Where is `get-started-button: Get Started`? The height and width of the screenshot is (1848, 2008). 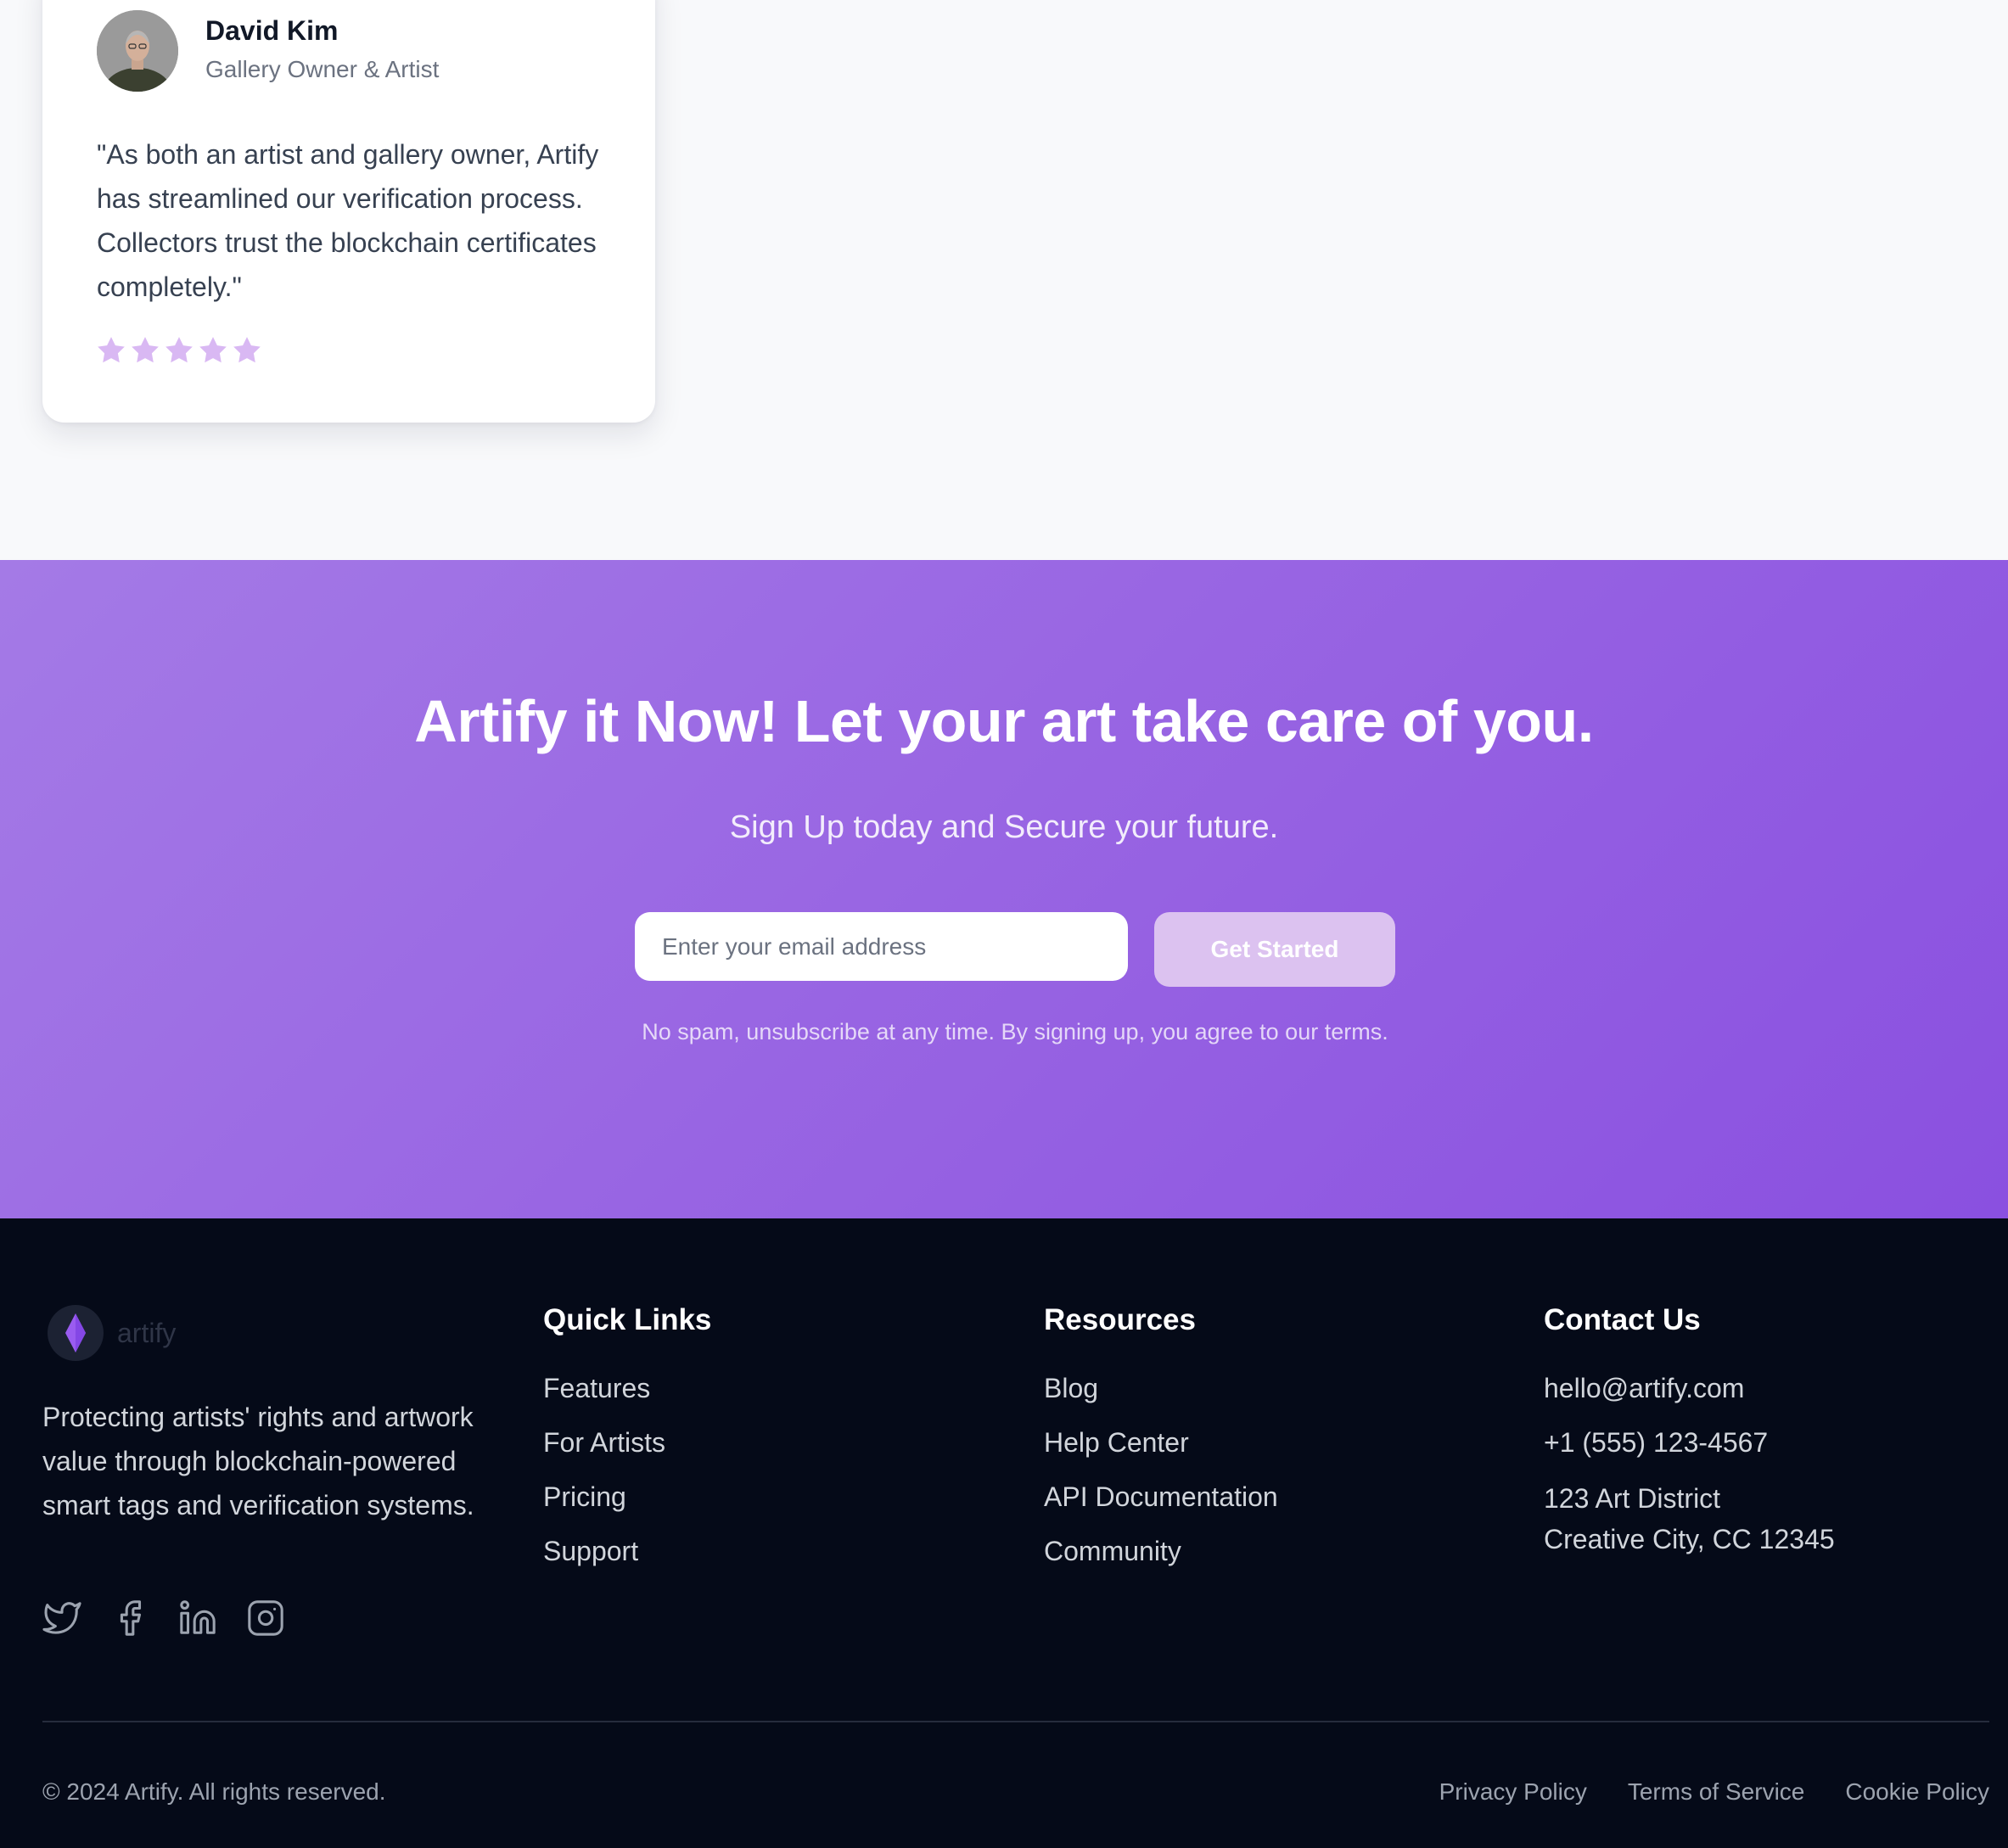 get-started-button: Get Started is located at coordinates (1274, 950).